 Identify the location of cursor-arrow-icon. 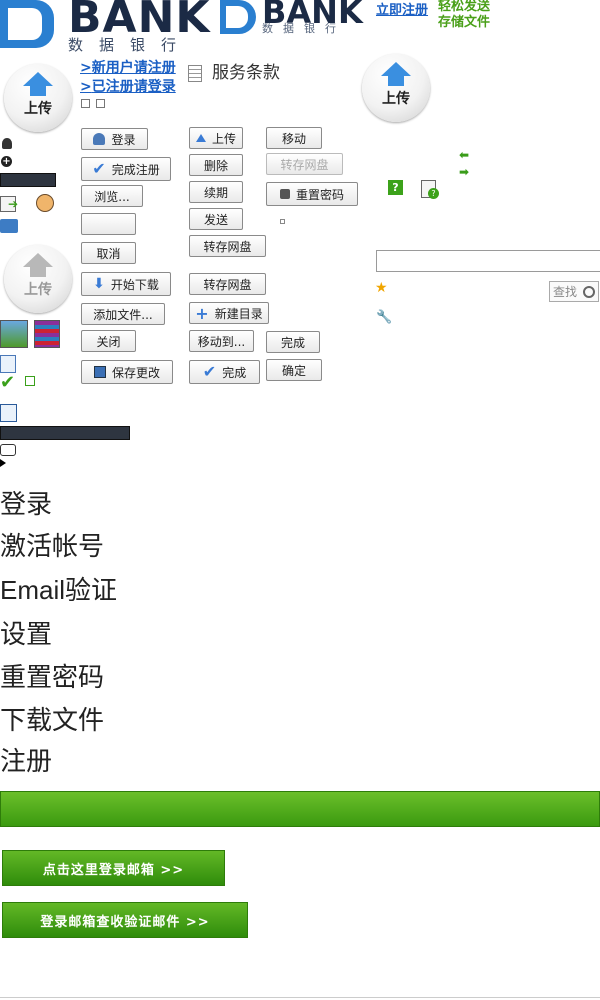
(3, 463).